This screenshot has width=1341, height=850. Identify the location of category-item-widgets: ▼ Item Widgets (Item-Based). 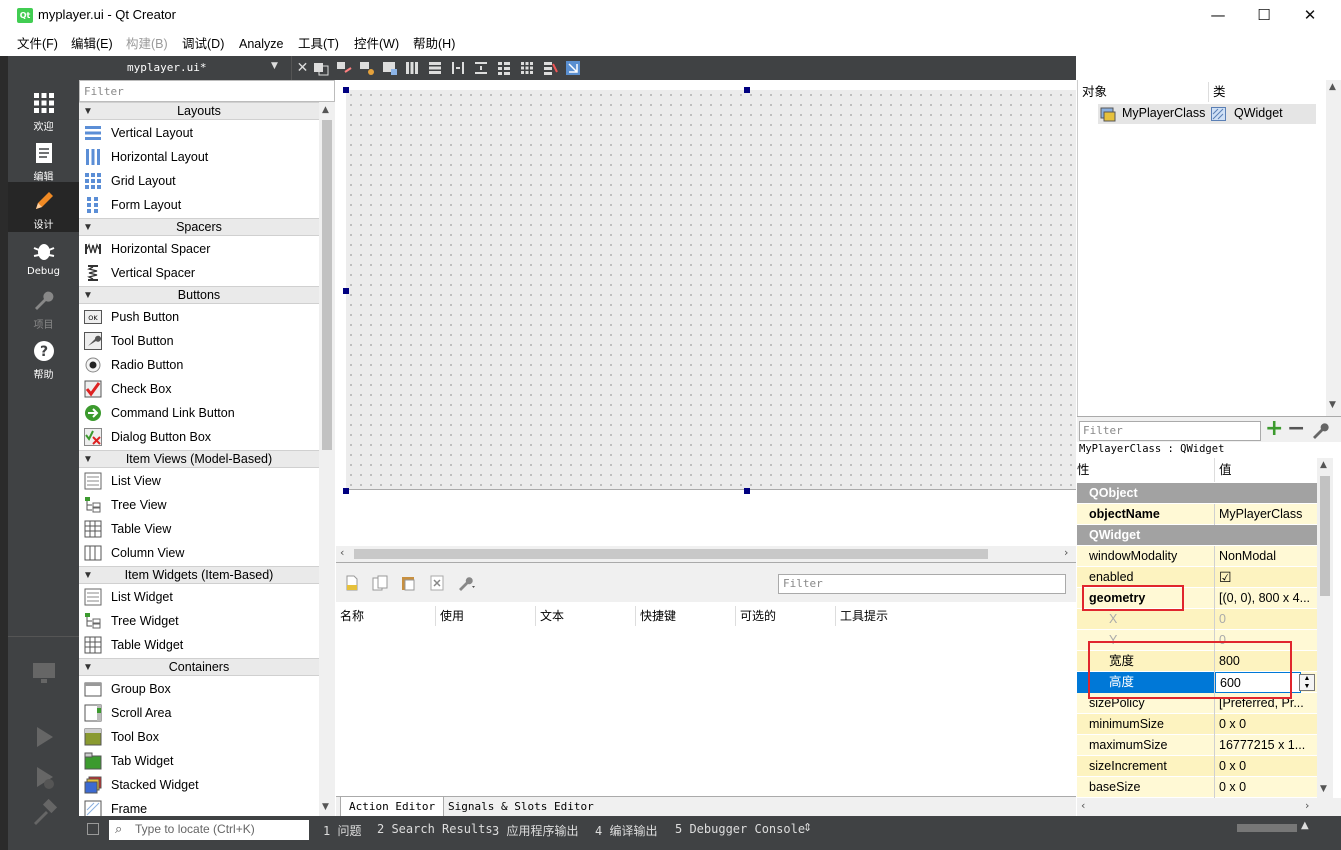
(199, 575).